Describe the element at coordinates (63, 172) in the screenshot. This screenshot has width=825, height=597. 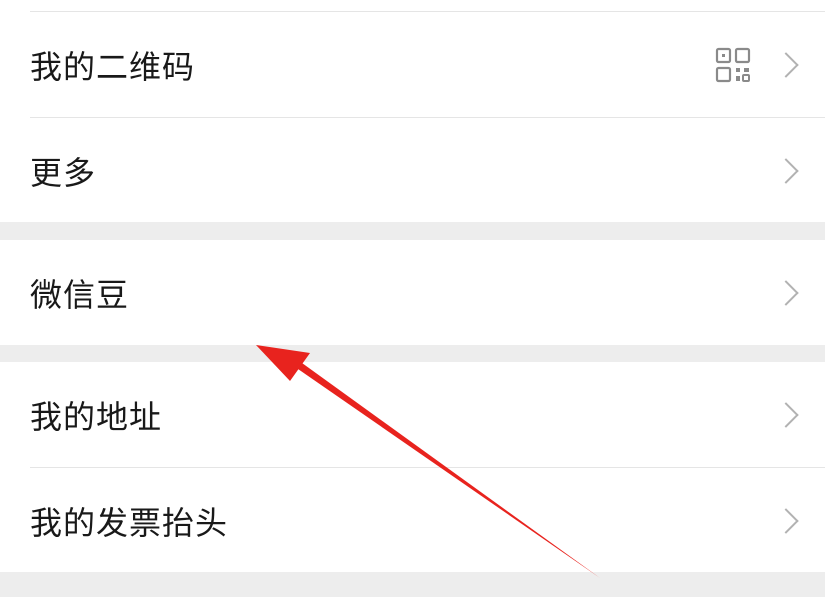
I see `menu-item-label: 更多` at that location.